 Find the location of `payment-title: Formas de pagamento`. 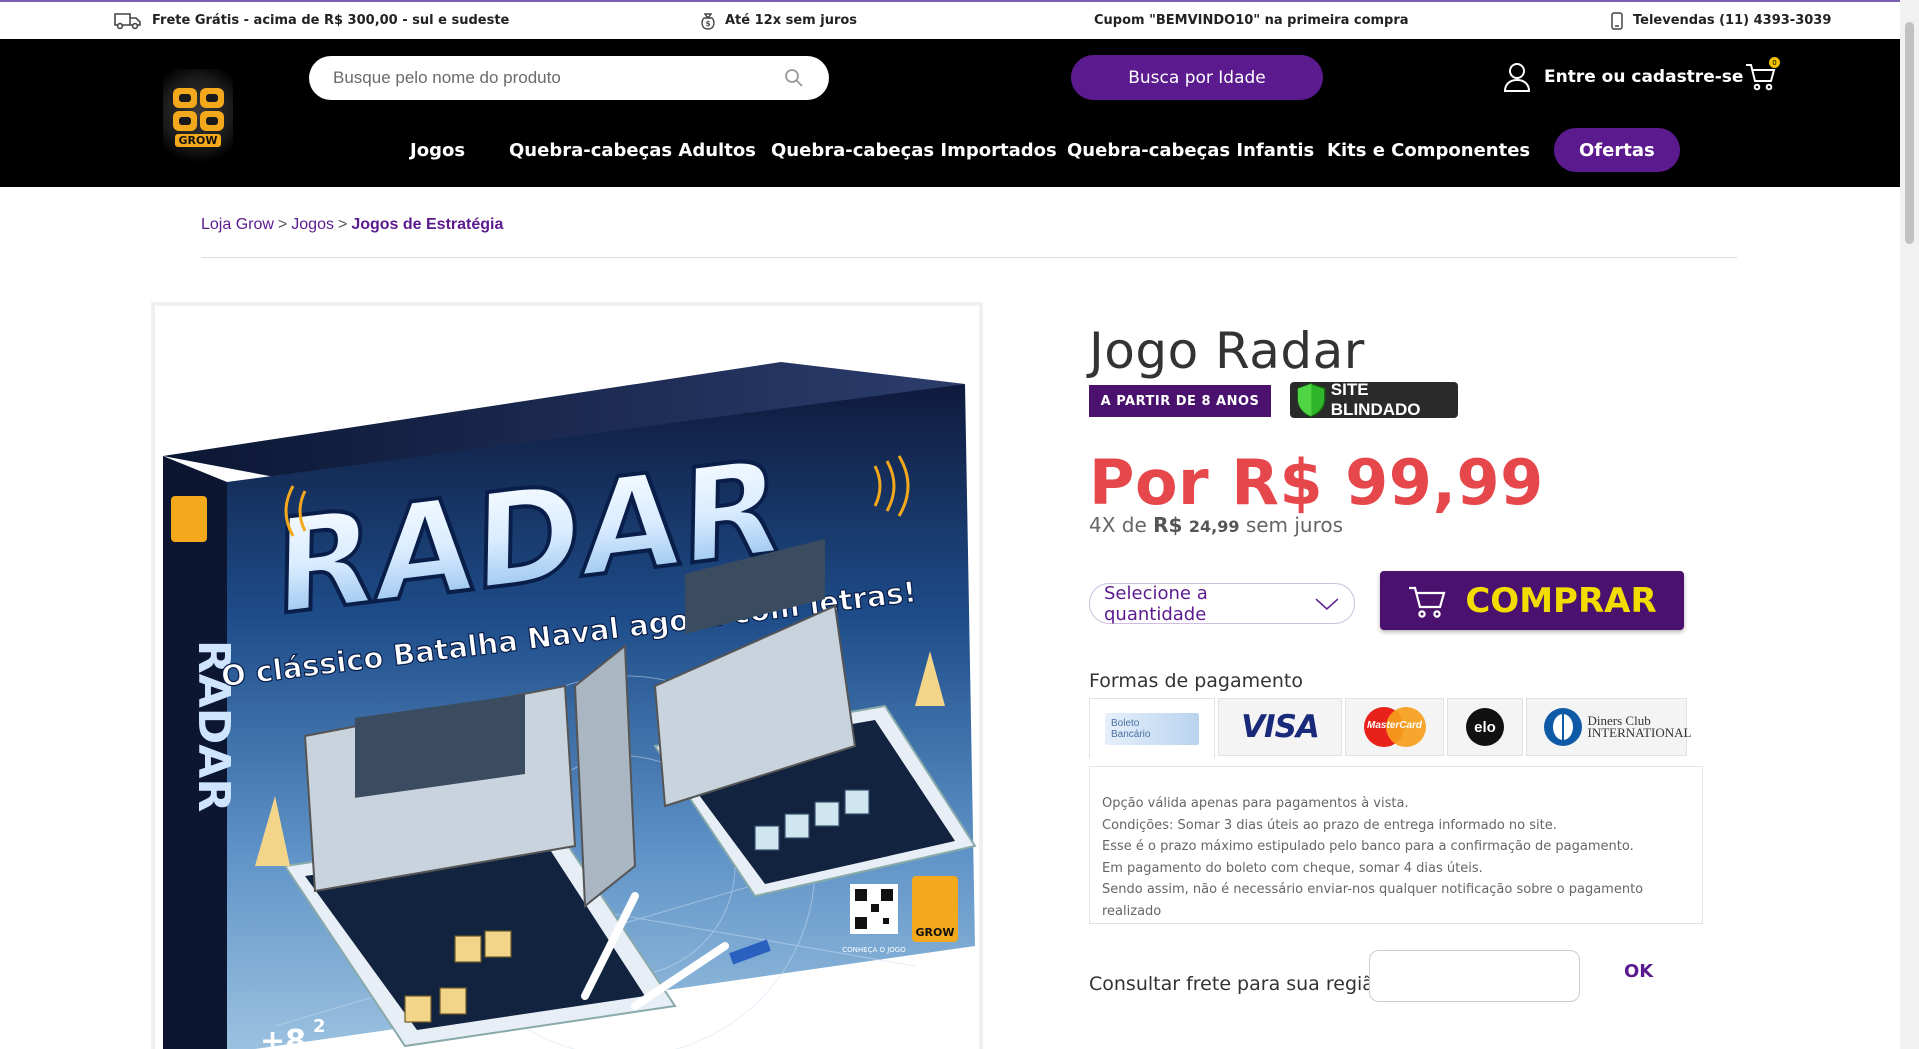

payment-title: Formas de pagamento is located at coordinates (1196, 681).